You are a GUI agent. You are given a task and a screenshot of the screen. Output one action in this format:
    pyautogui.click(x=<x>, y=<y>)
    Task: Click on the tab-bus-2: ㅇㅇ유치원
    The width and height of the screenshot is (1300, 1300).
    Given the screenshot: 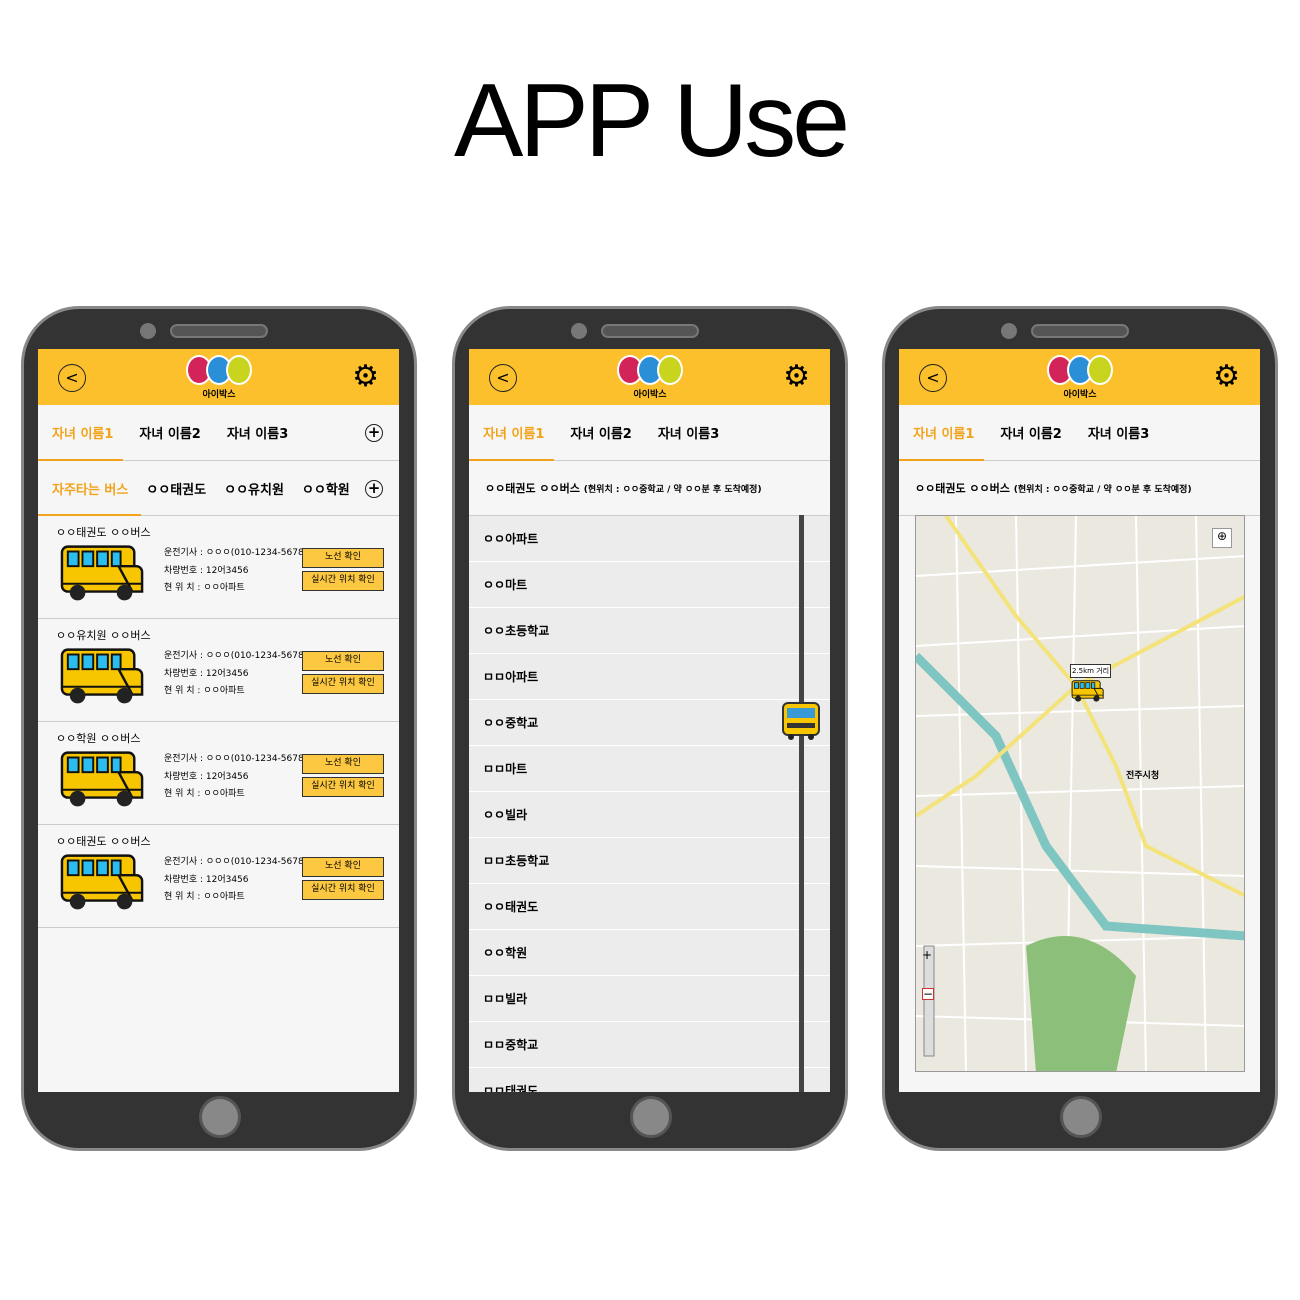 What is the action you would take?
    pyautogui.click(x=254, y=488)
    